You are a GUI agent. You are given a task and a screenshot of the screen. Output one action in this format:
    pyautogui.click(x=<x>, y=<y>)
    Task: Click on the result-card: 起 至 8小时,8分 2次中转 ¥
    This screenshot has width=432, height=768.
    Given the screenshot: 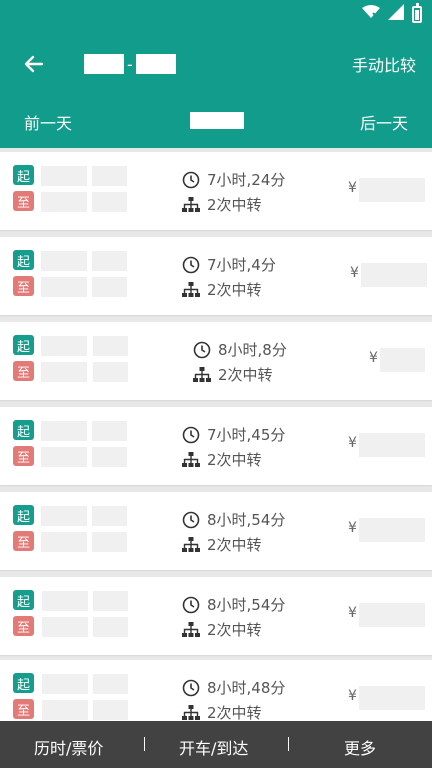 What is the action you would take?
    pyautogui.click(x=216, y=361)
    